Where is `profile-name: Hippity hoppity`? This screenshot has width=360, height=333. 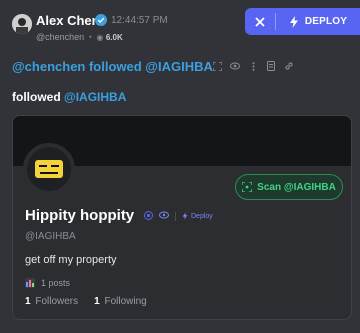
profile-name: Hippity hoppity is located at coordinates (79, 215).